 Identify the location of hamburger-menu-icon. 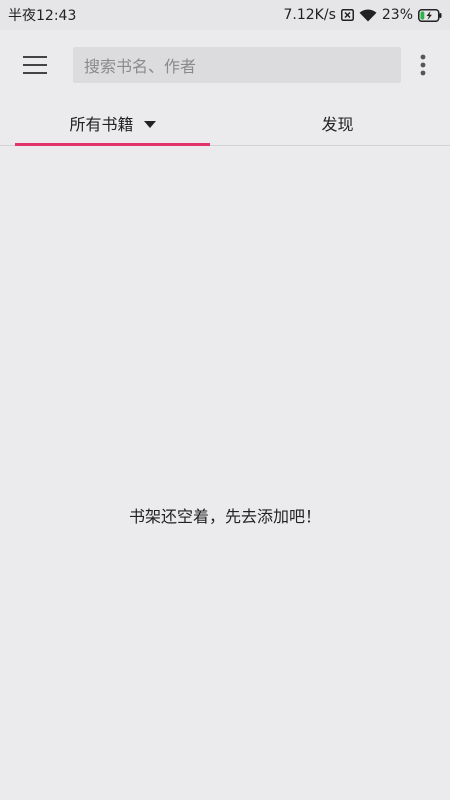
(35, 65).